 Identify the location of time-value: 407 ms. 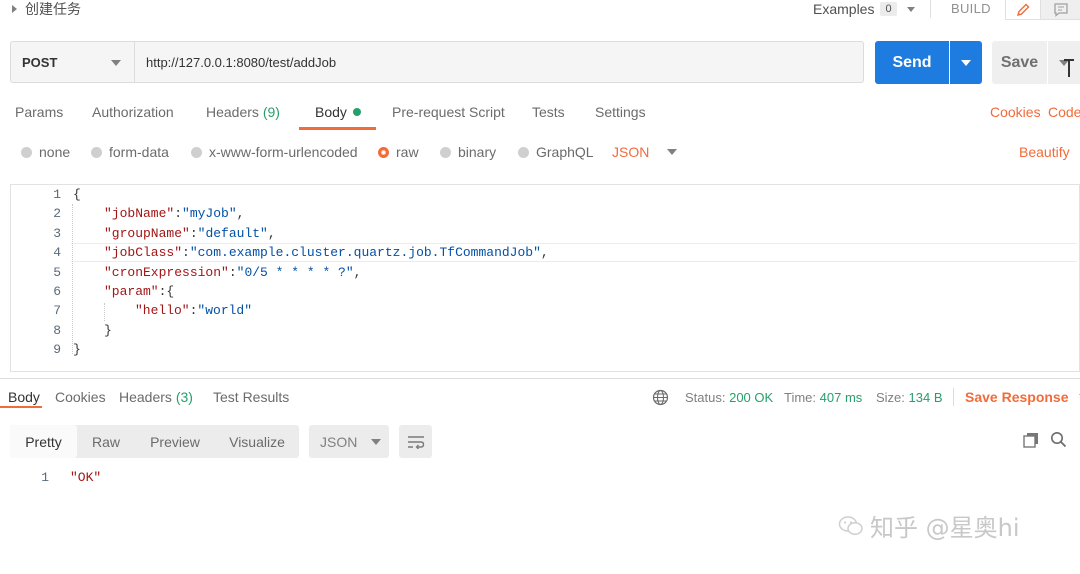
(841, 397).